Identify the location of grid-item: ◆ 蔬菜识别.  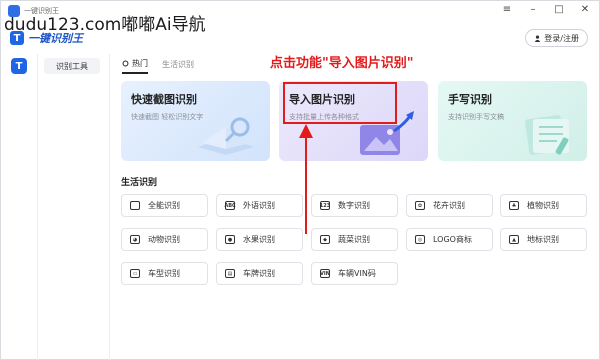
(354, 239).